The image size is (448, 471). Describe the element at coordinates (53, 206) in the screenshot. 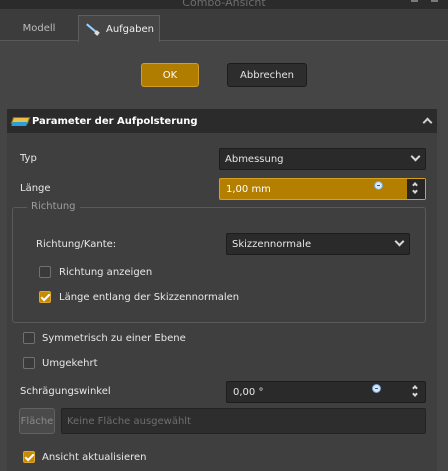

I see `direction-group-title: Richtung` at that location.